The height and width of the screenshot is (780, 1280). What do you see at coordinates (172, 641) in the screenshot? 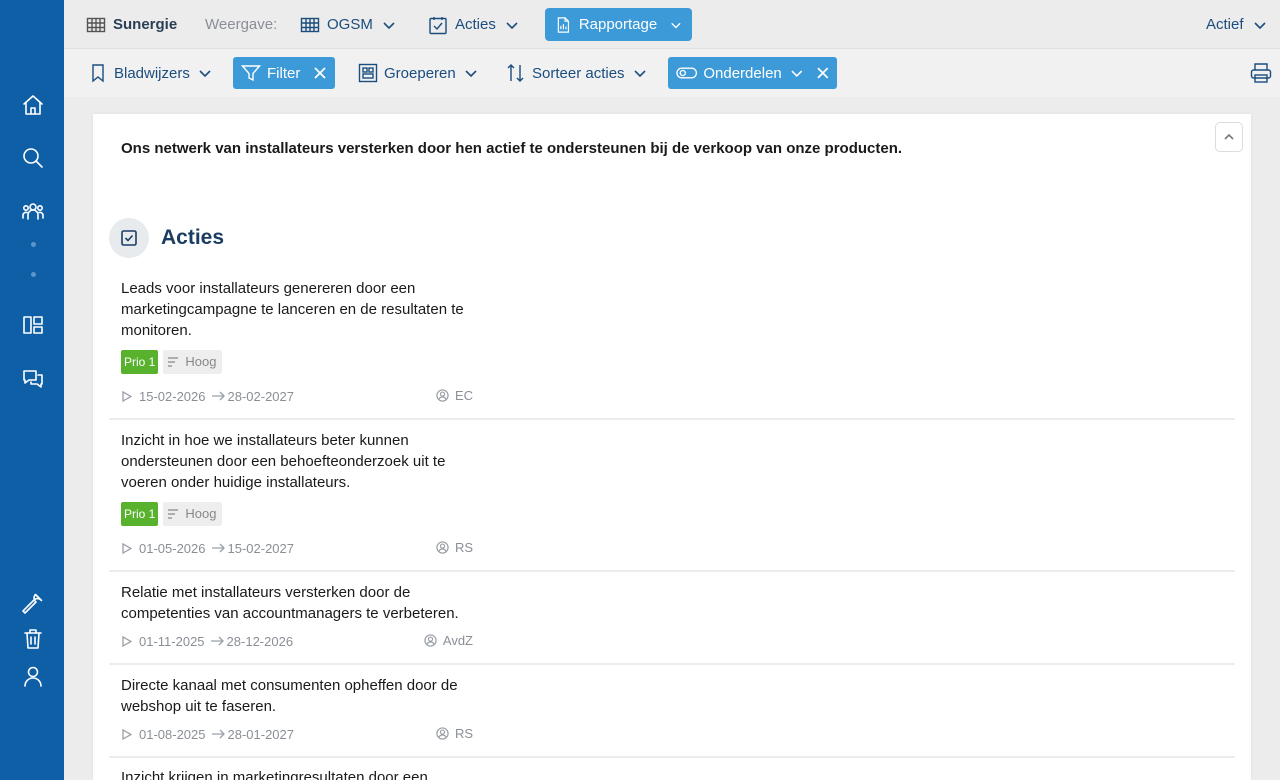
I see `start-date: 01-11-2025` at bounding box center [172, 641].